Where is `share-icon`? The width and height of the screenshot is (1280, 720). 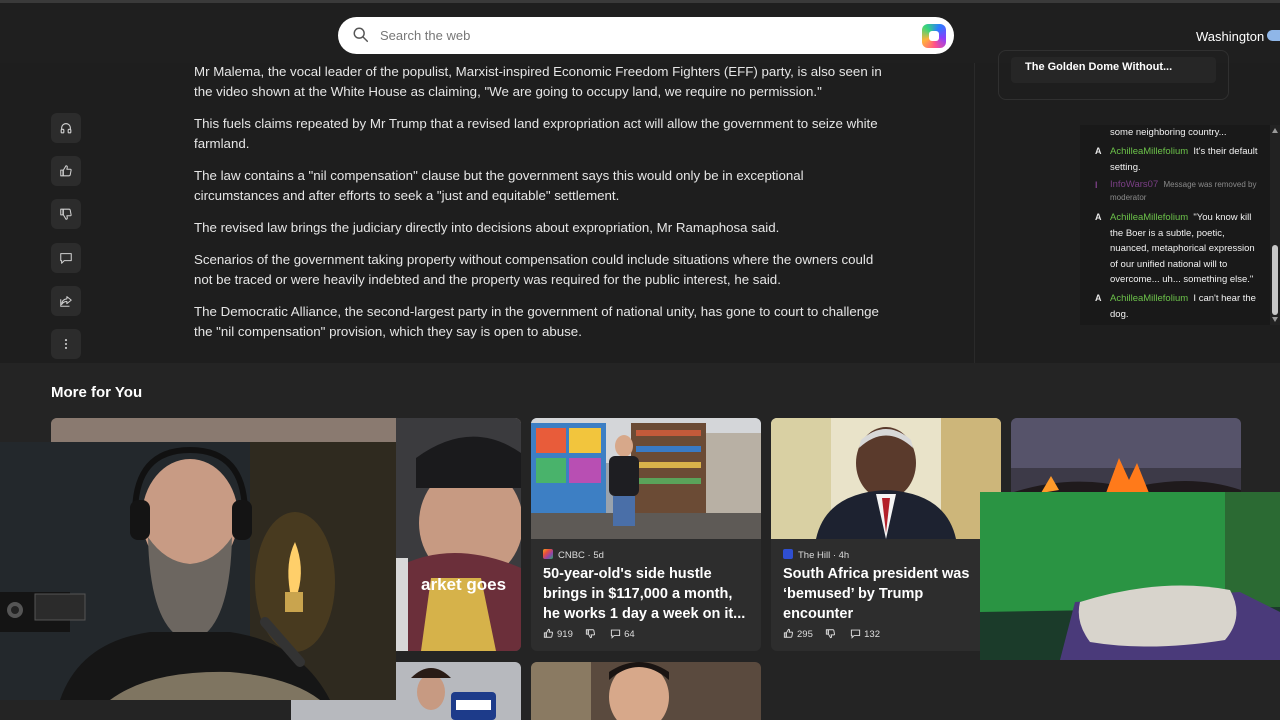
share-icon is located at coordinates (66, 301).